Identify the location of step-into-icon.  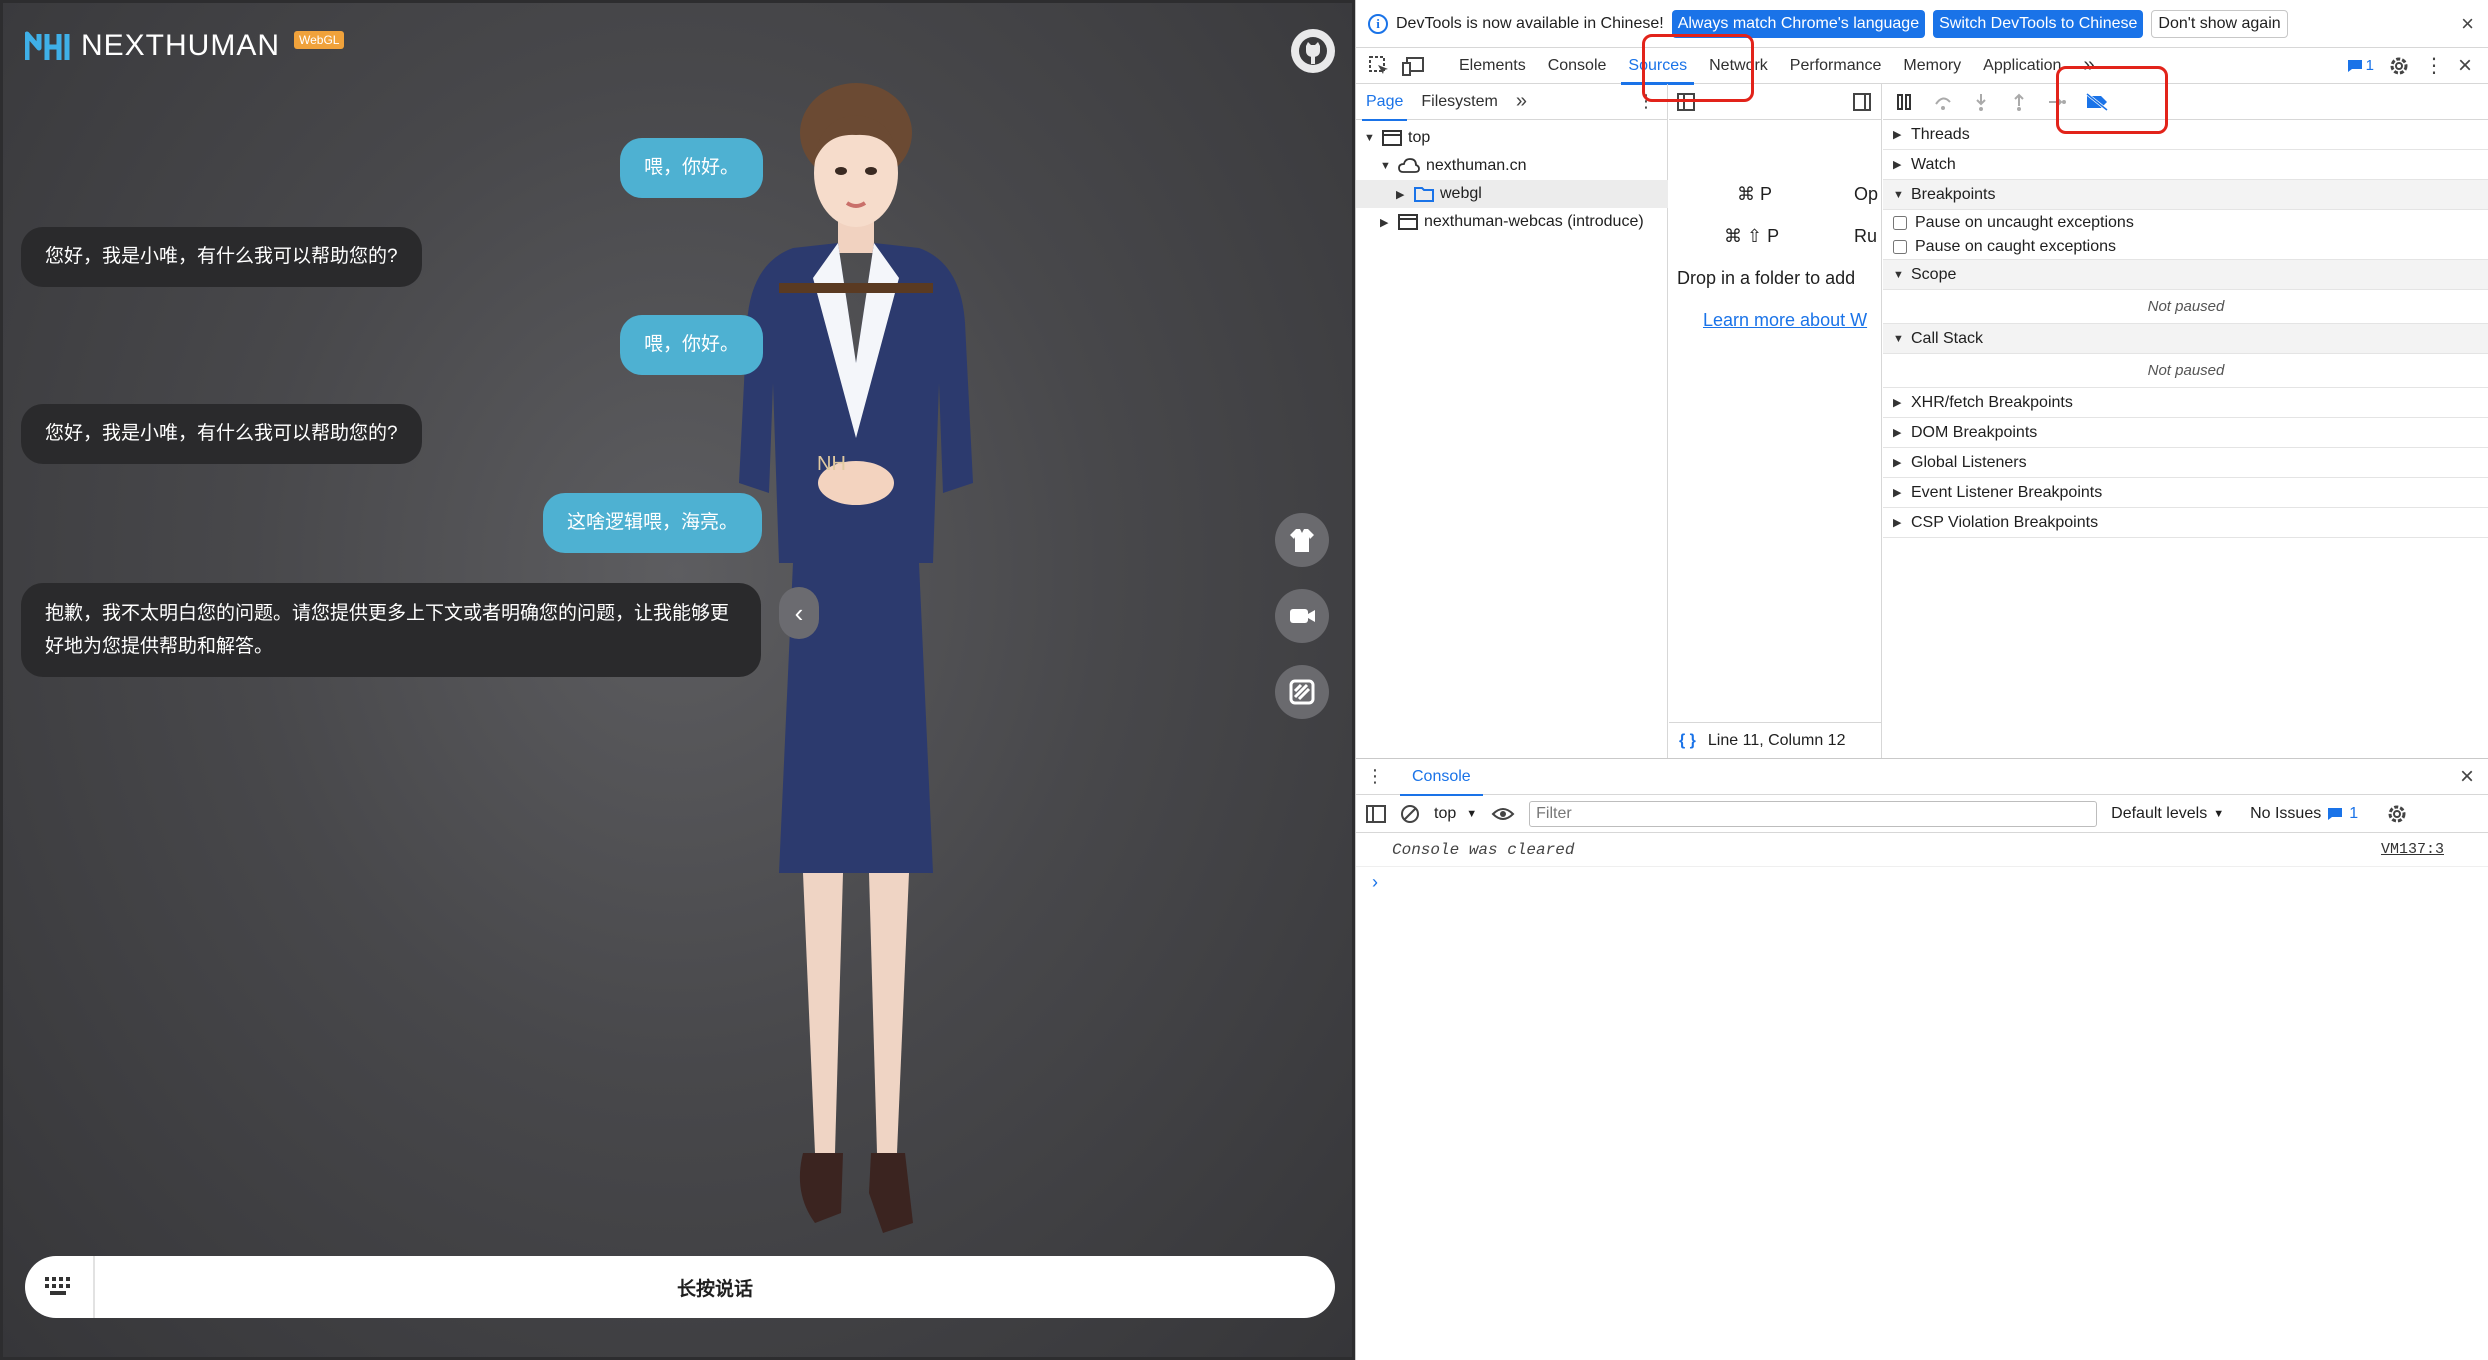
(1981, 102).